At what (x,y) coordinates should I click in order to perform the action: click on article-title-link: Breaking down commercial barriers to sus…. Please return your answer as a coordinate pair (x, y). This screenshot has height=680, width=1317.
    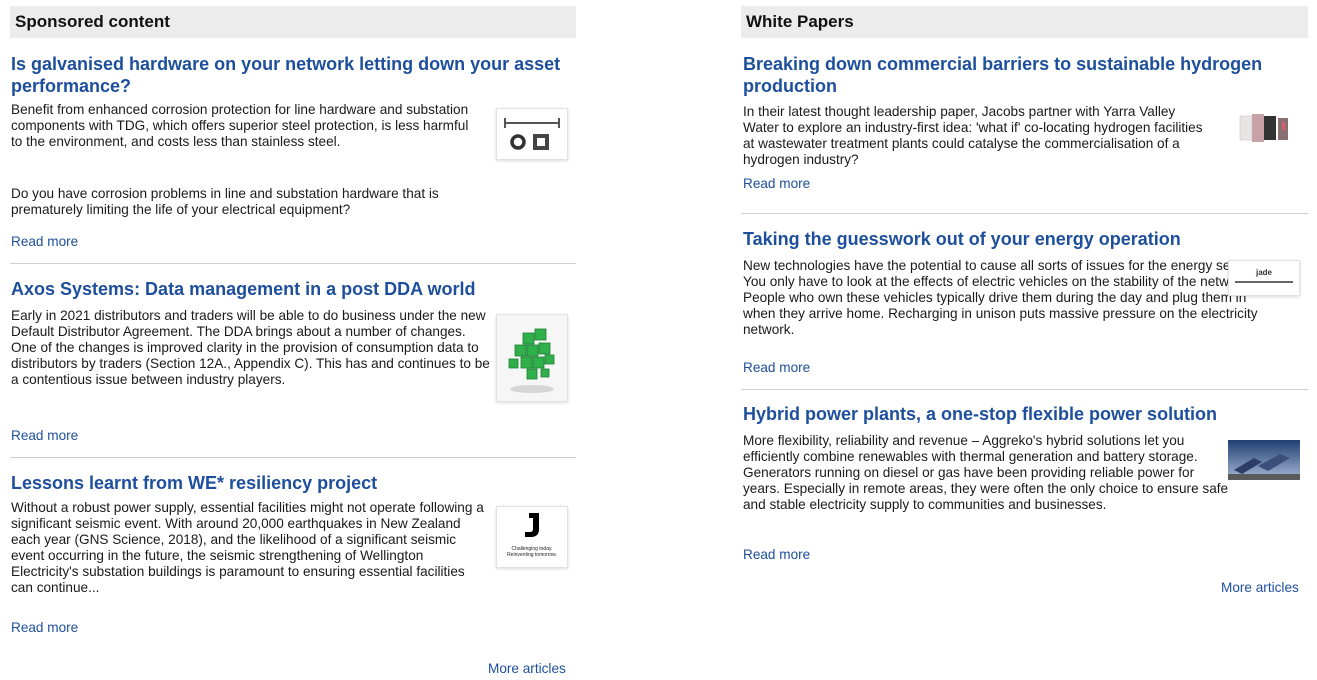
    Looking at the image, I should click on (1023, 75).